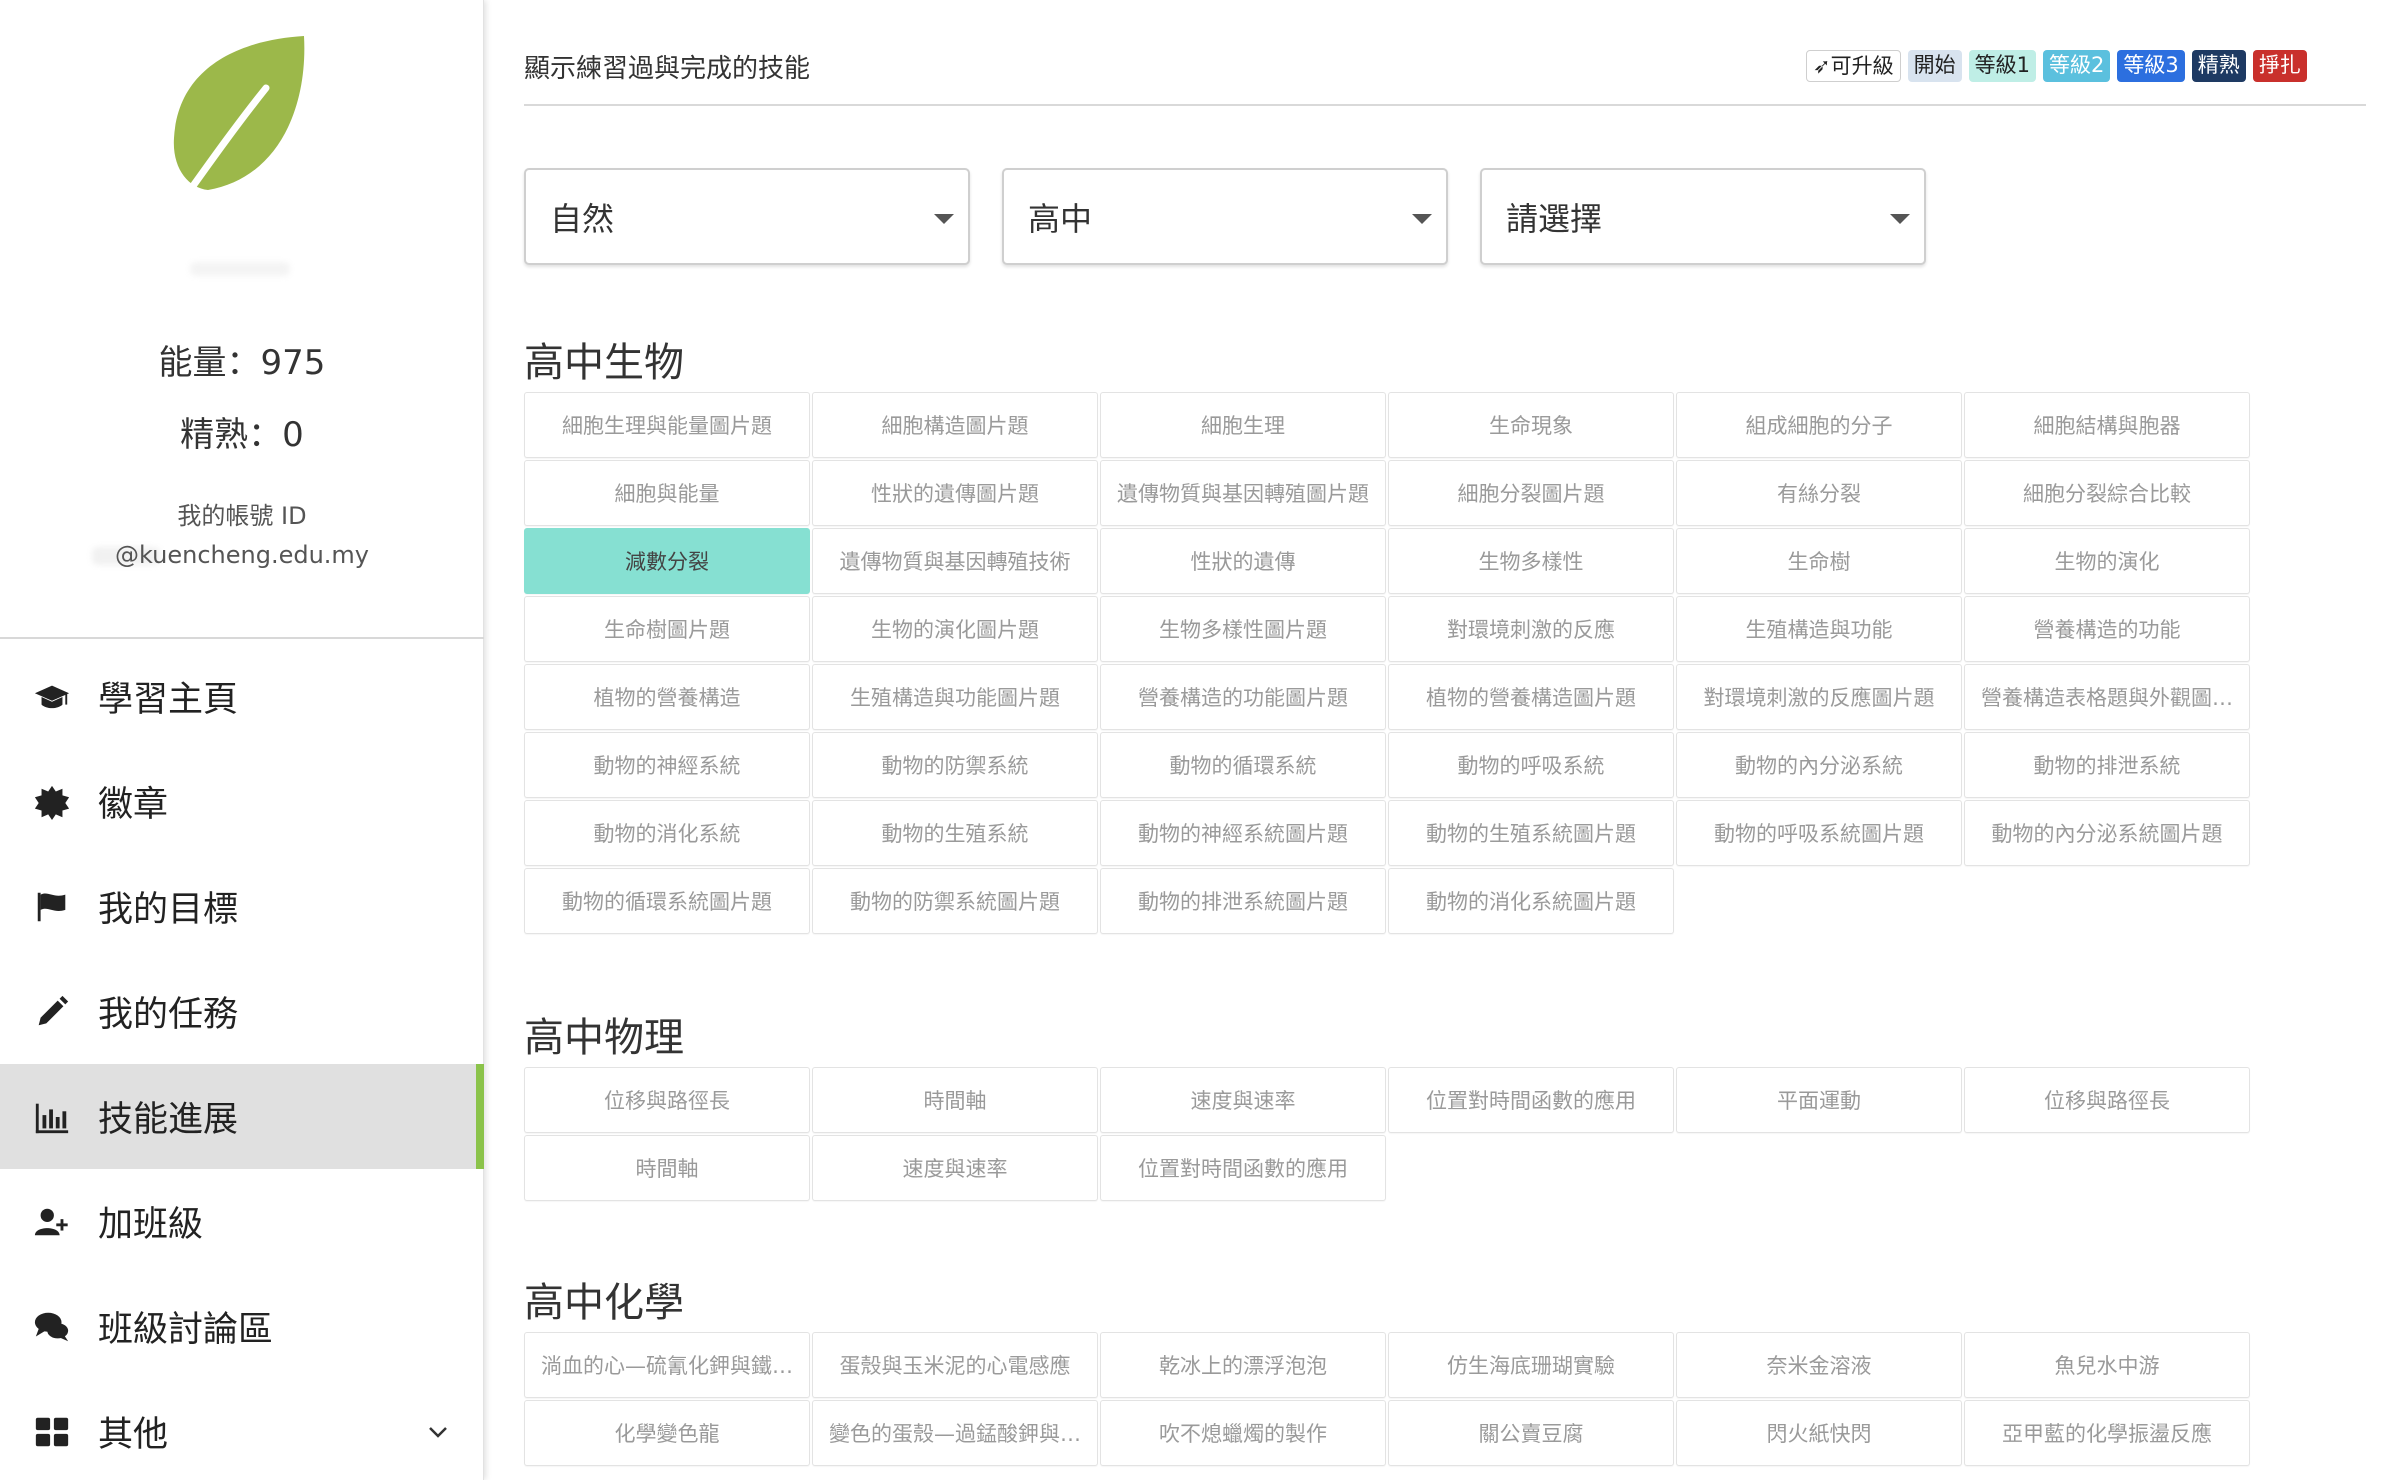 The width and height of the screenshot is (2387, 1480). I want to click on nav-item-badges: 徽章, so click(242, 801).